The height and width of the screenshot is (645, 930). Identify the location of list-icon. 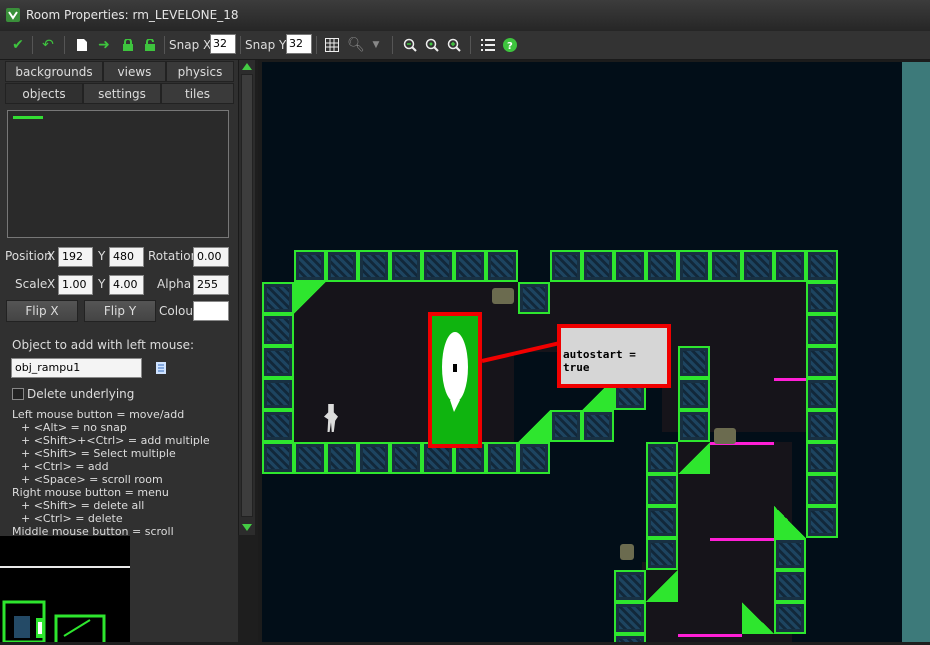
(488, 45).